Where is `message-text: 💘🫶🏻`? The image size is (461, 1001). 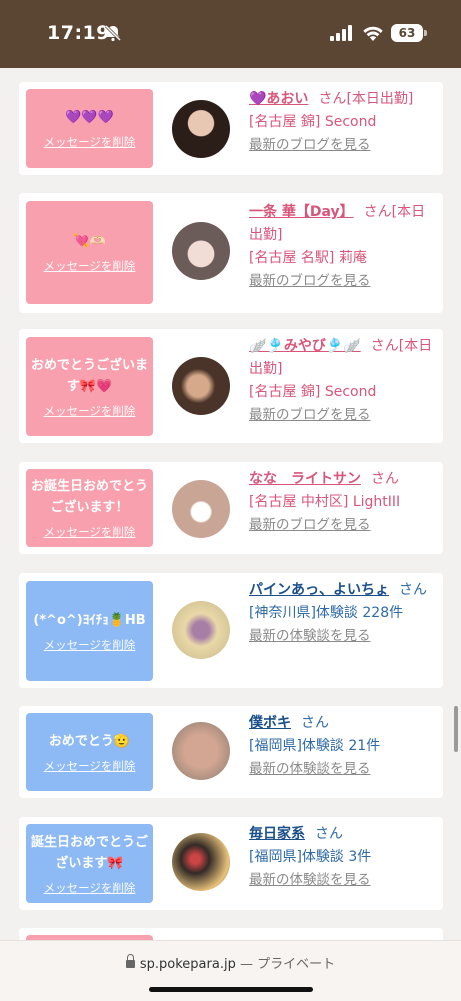
message-text: 💘🫶🏻 is located at coordinates (89, 241).